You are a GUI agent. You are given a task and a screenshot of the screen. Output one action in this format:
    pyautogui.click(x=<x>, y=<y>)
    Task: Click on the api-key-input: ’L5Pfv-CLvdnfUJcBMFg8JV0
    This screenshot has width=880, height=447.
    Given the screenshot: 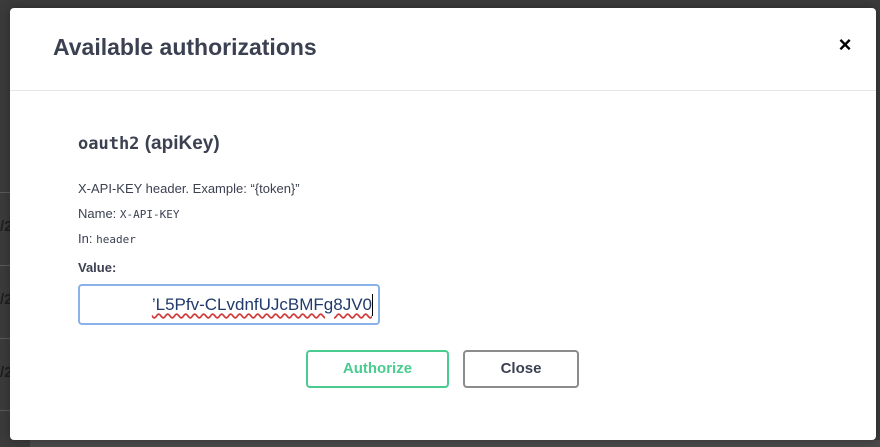 What is the action you would take?
    pyautogui.click(x=229, y=304)
    